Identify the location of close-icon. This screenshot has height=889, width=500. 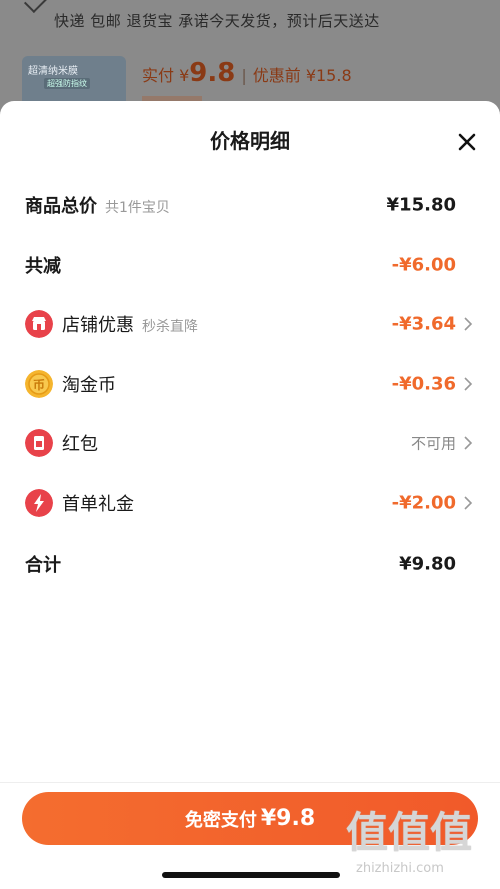
(467, 142).